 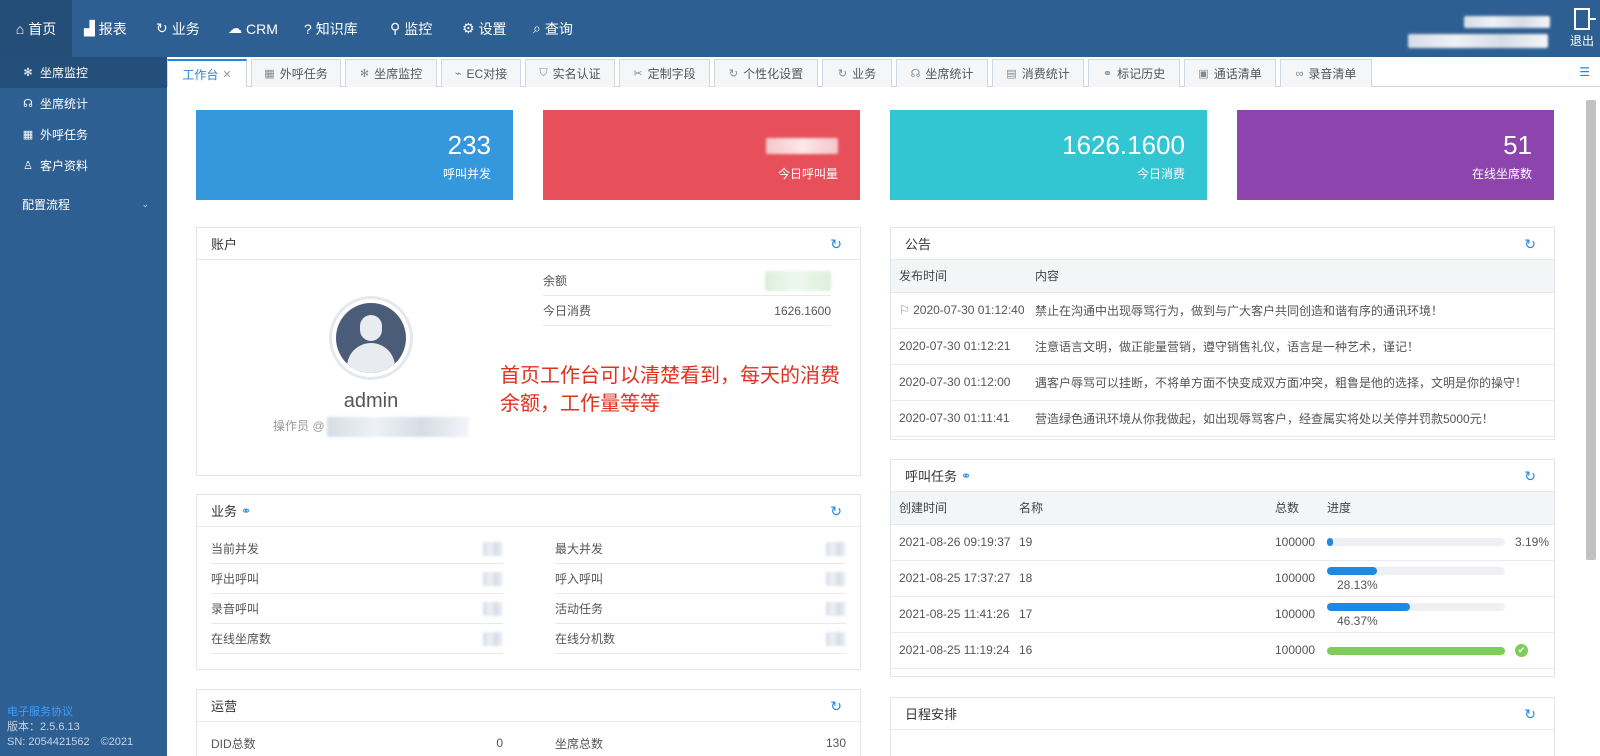 What do you see at coordinates (670, 390) in the screenshot?
I see `annotation-text: 首页工作台可以清楚看到，每天的消费 余额，工作量等等` at bounding box center [670, 390].